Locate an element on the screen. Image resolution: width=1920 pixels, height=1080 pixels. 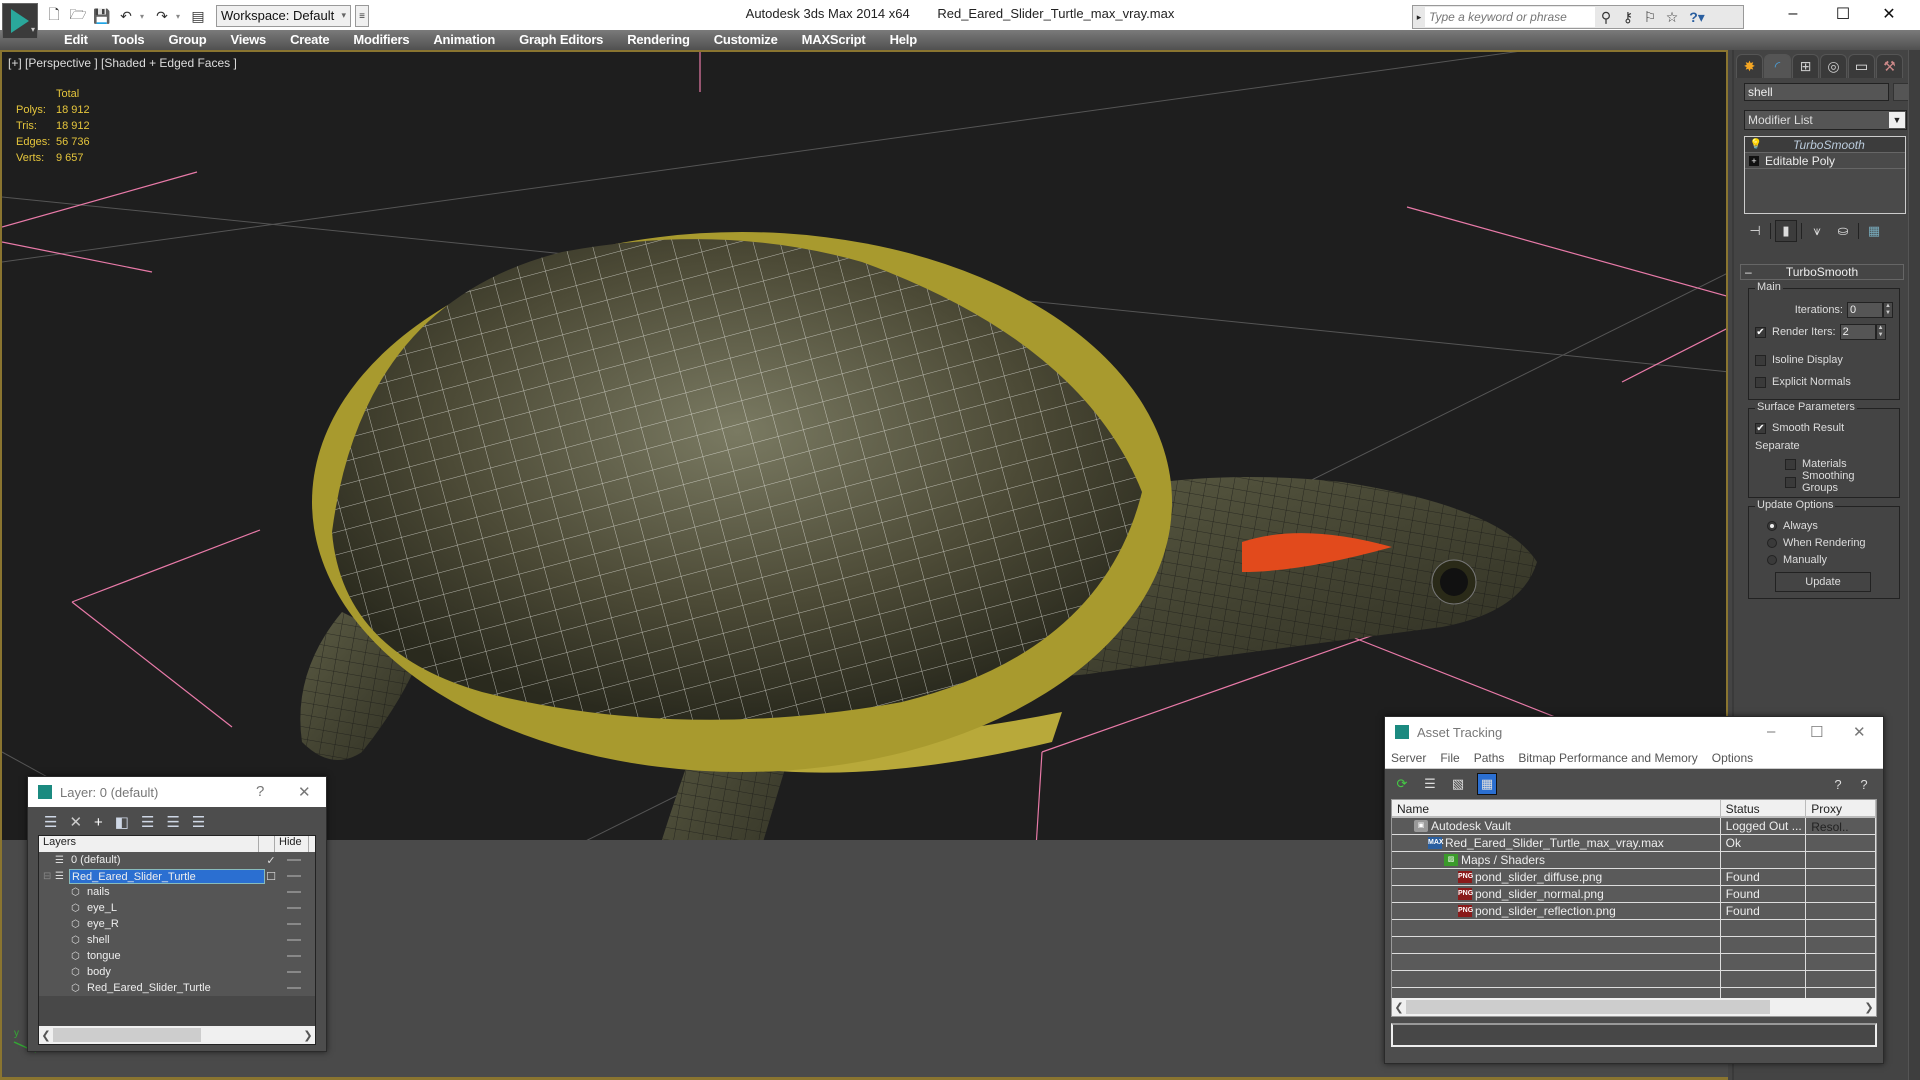
asset-horizontal-scrollbar: ❮ ❯ is located at coordinates (1634, 1007).